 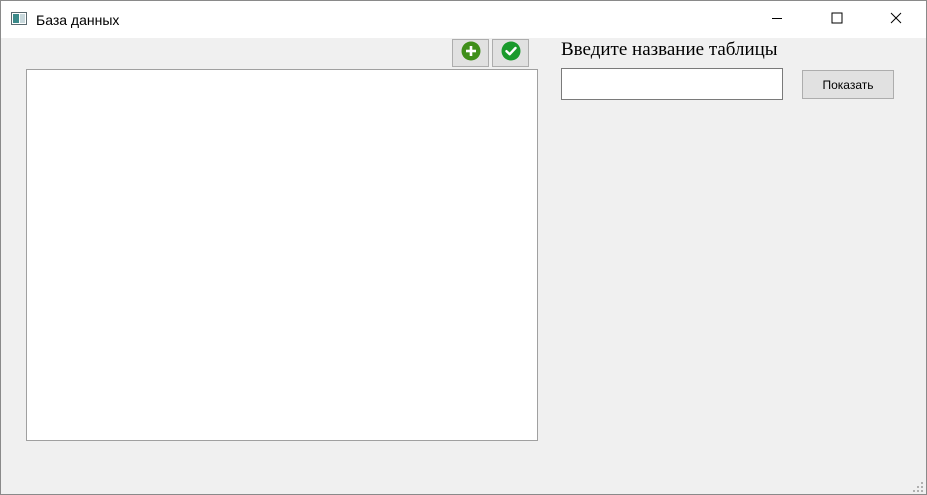 I want to click on window-title: База данных, so click(x=78, y=20).